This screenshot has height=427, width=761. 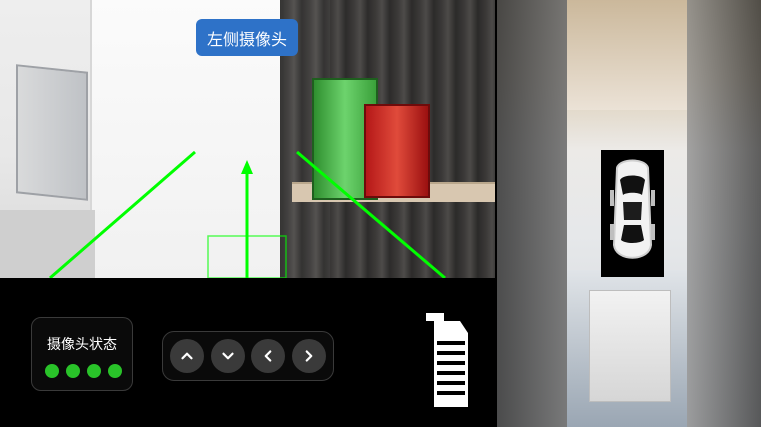 What do you see at coordinates (82, 354) in the screenshot?
I see `camera-status-panel: 摄像头状态` at bounding box center [82, 354].